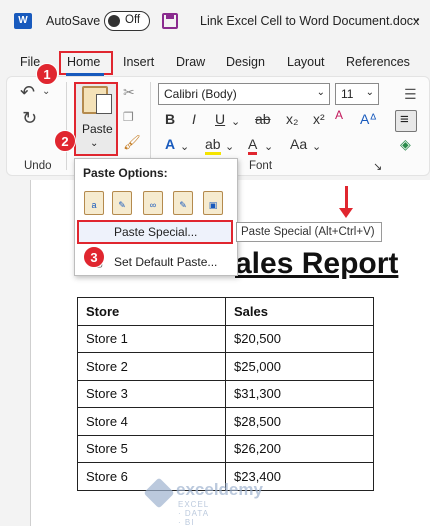  I want to click on step-badge-1: 1, so click(47, 74).